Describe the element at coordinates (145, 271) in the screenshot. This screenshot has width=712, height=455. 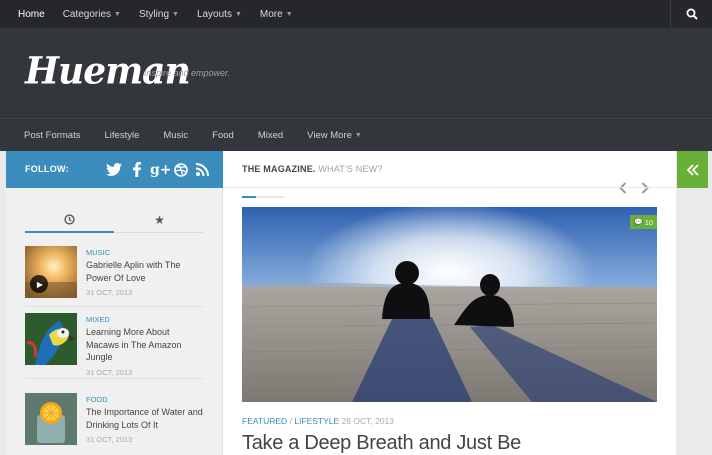
I see `post-title: Gabrielle Aplin with The Power Of Love` at that location.